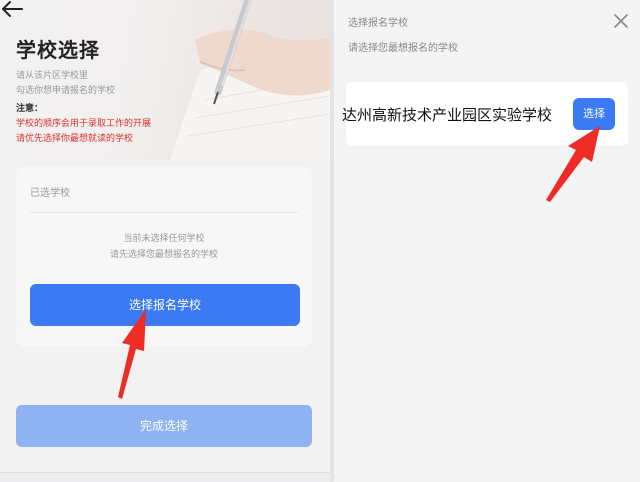 The width and height of the screenshot is (640, 482). What do you see at coordinates (66, 91) in the screenshot?
I see `description-line-2: 勾选你想申请报名的学校` at bounding box center [66, 91].